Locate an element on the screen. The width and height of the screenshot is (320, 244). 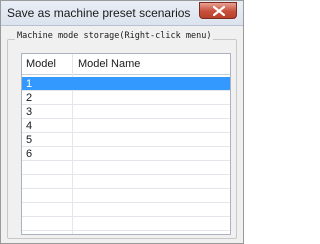
table-row: 1 is located at coordinates (126, 84).